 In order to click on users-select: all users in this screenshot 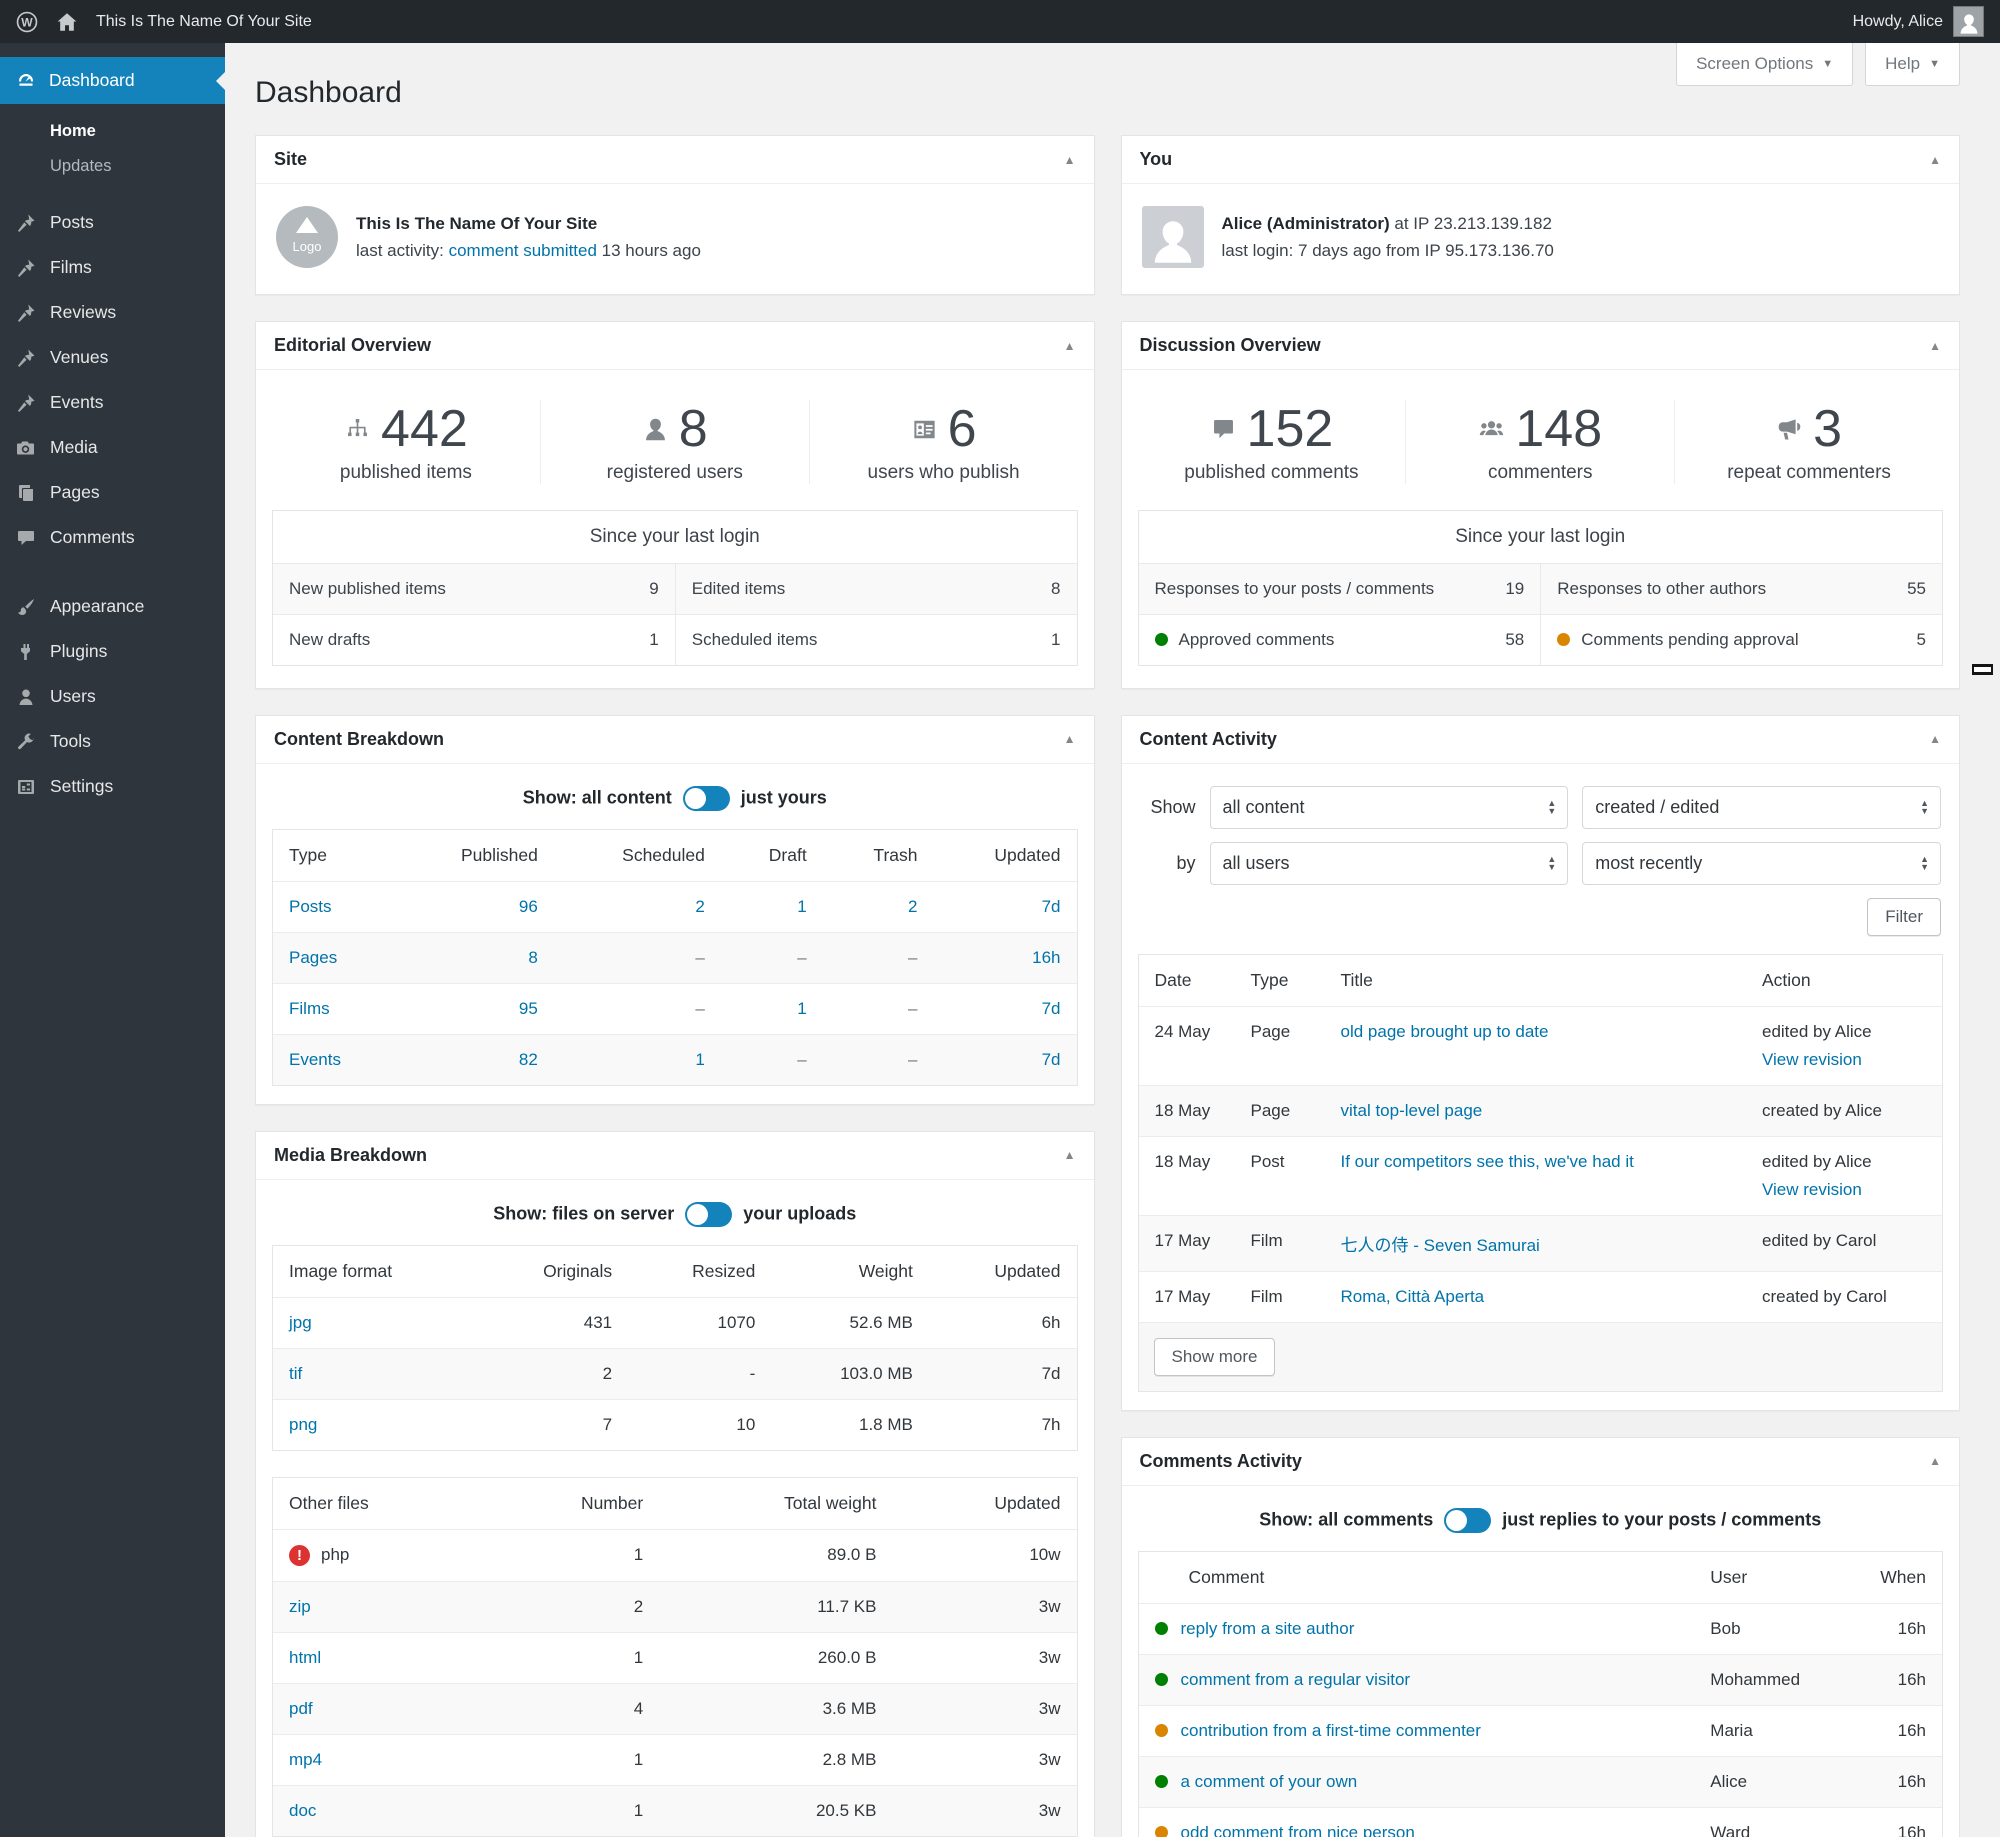, I will do `click(1389, 863)`.